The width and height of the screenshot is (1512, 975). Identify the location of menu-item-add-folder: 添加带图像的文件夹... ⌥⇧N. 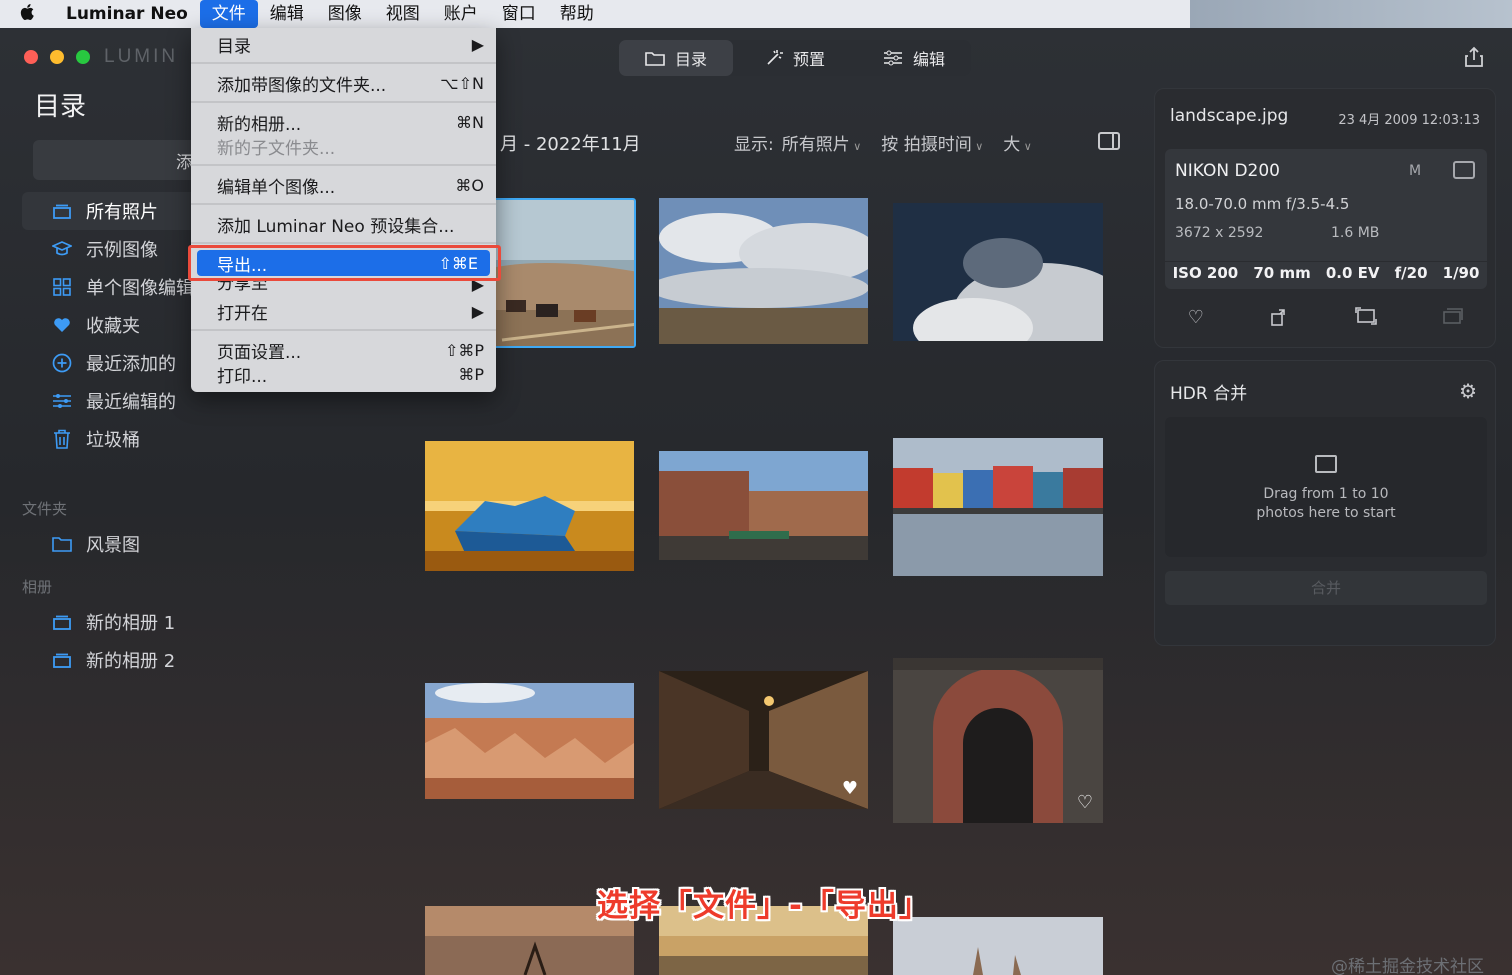
(343, 83).